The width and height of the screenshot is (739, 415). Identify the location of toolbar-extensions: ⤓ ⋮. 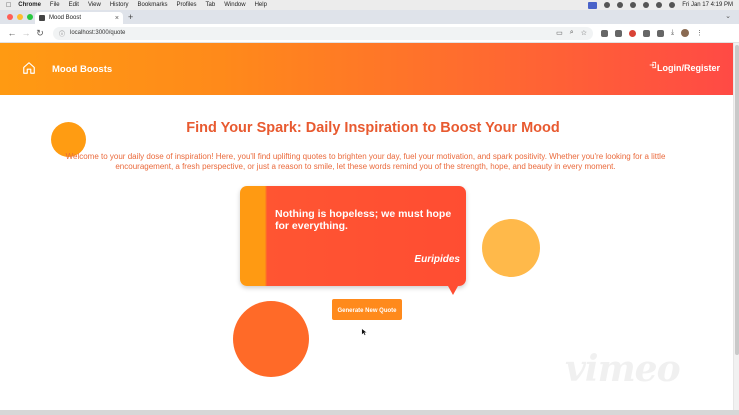
(652, 33).